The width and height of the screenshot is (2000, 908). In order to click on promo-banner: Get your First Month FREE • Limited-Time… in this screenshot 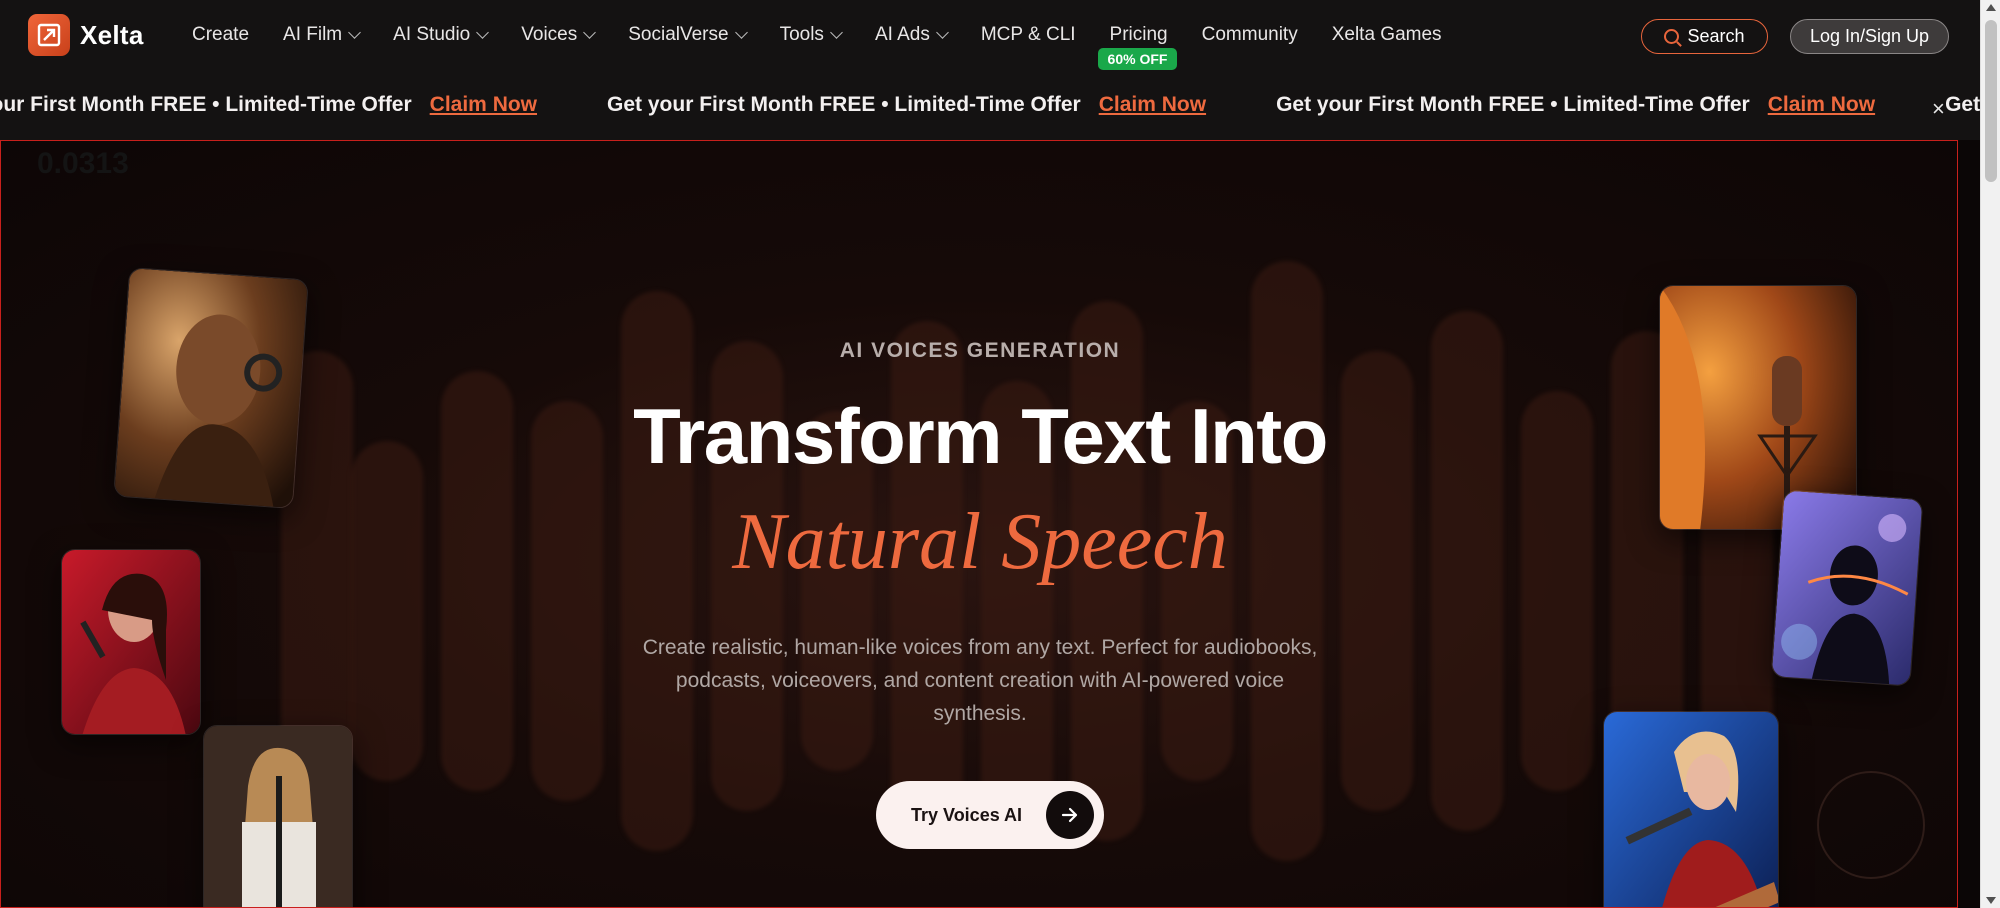, I will do `click(990, 105)`.